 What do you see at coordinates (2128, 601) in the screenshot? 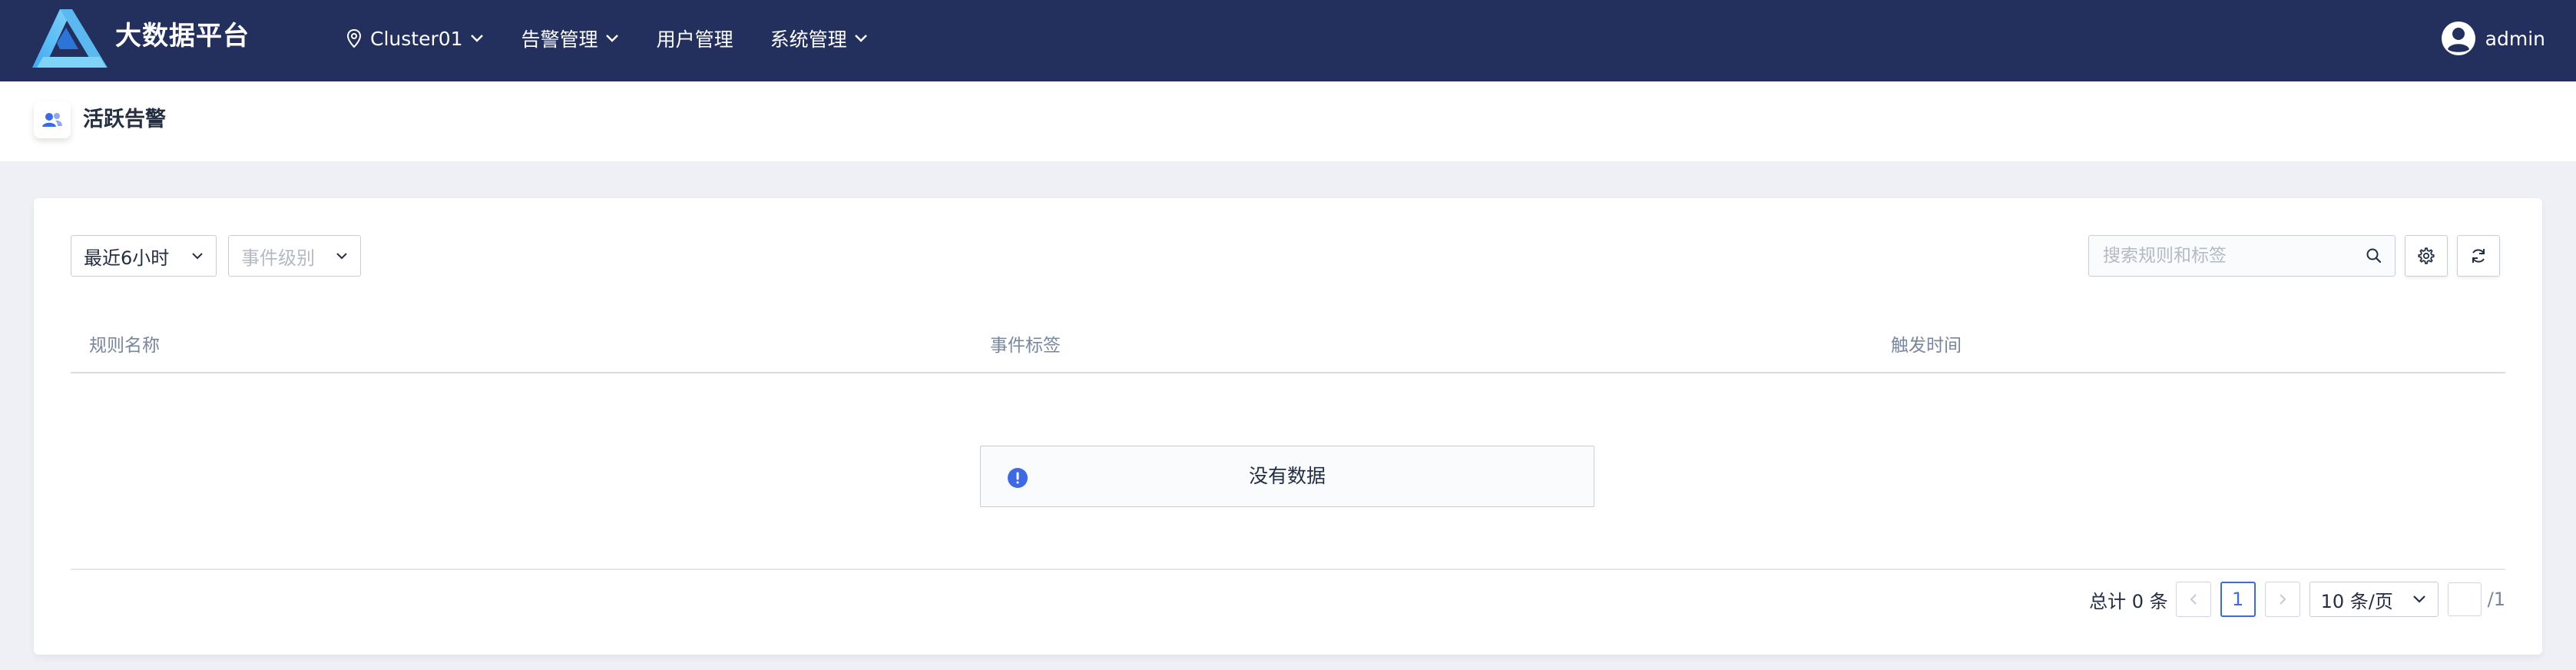
I see `total-count: 总计 0 条` at bounding box center [2128, 601].